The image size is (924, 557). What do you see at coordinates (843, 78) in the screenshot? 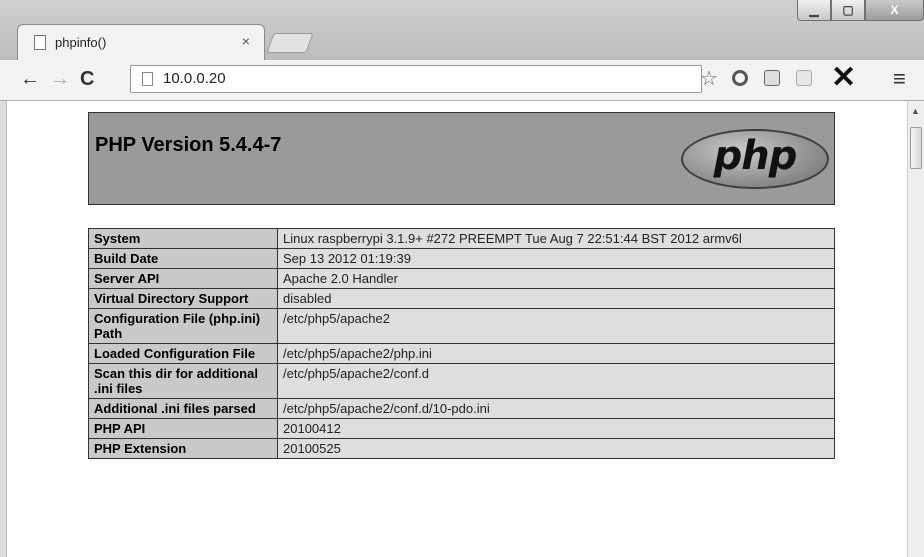
I see `x-icon: ✕` at bounding box center [843, 78].